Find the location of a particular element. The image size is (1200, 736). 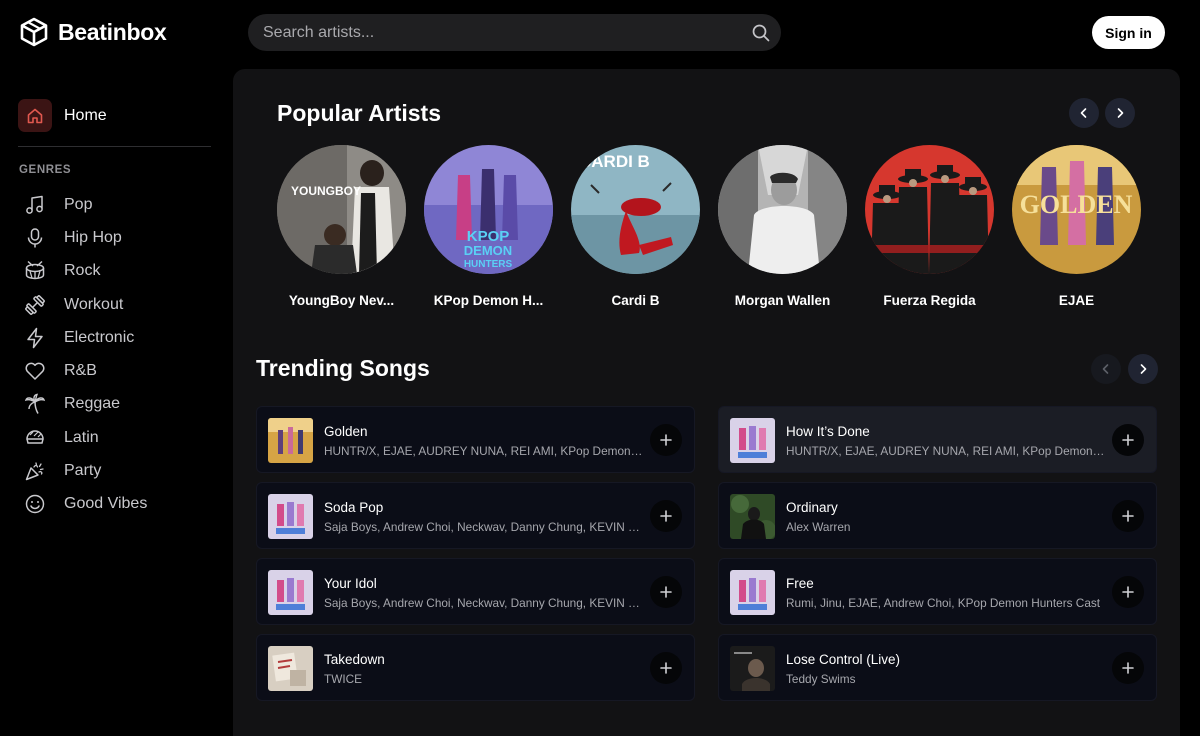

palm-tree-icon is located at coordinates (35, 404).